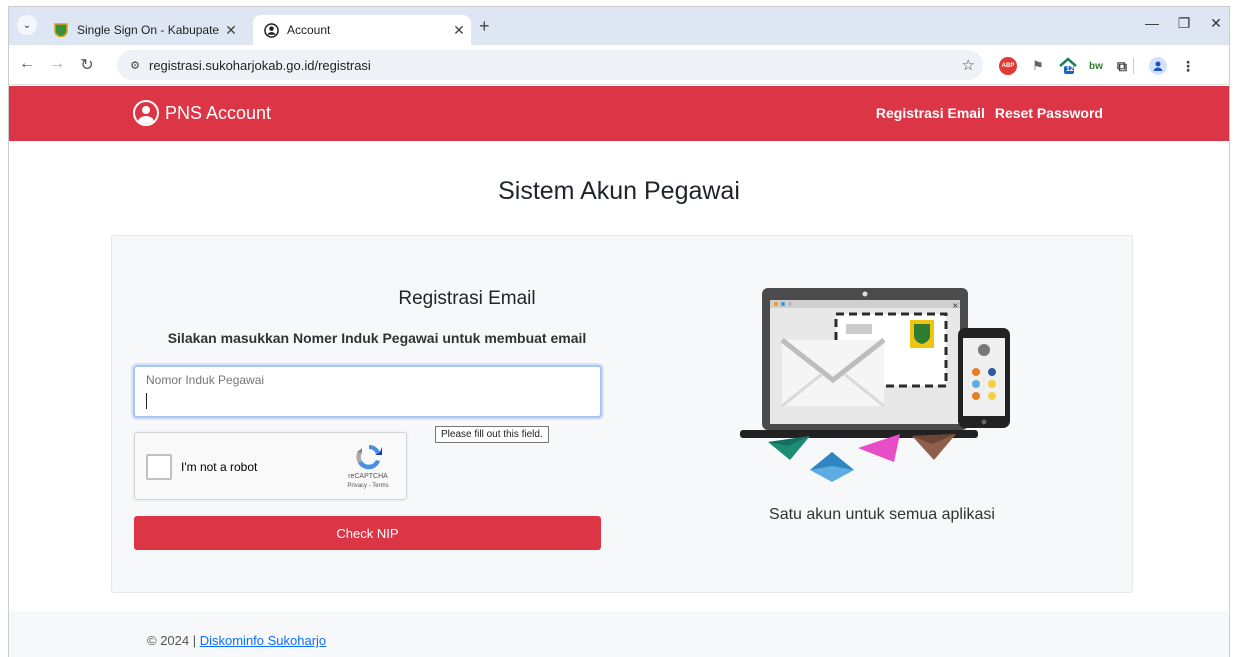  What do you see at coordinates (205, 380) in the screenshot?
I see `nip-placeholder: Nomor Induk Pegawai` at bounding box center [205, 380].